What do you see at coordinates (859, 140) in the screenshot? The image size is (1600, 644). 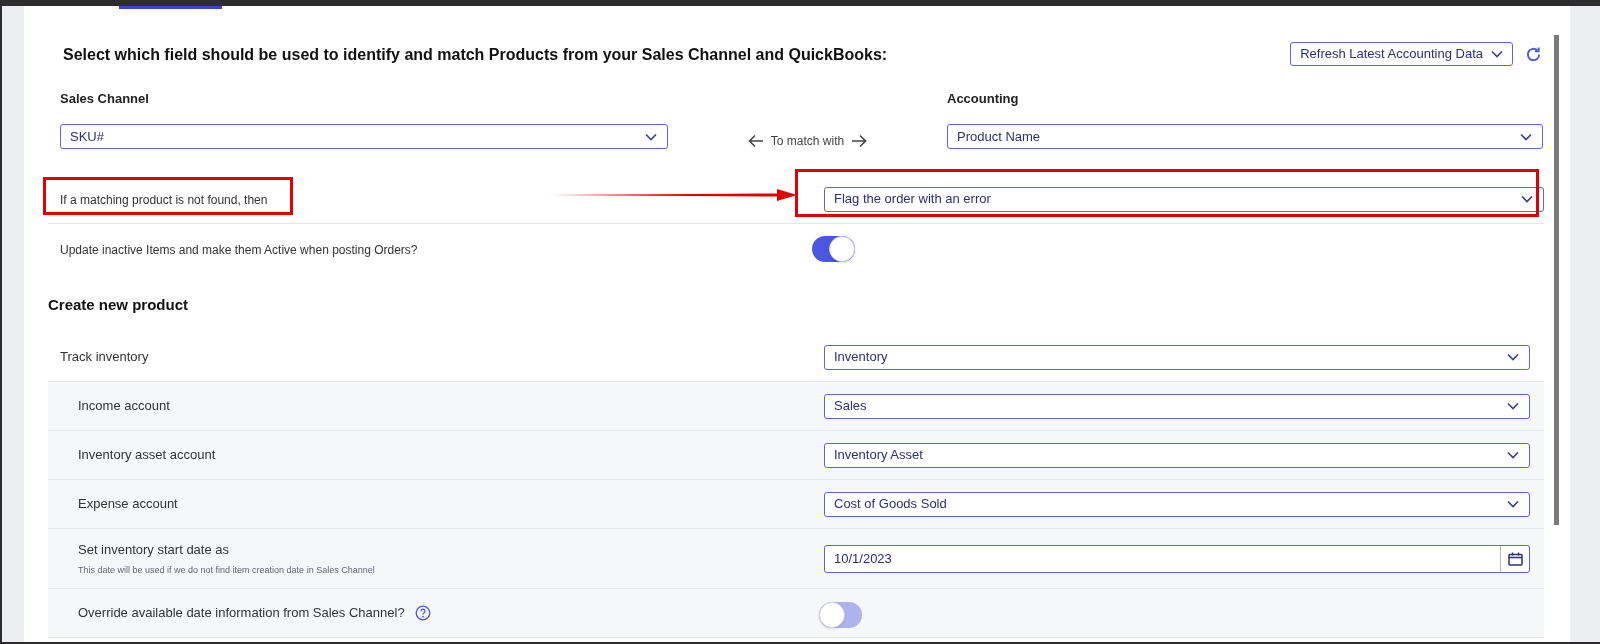 I see `right-arrow-icon` at bounding box center [859, 140].